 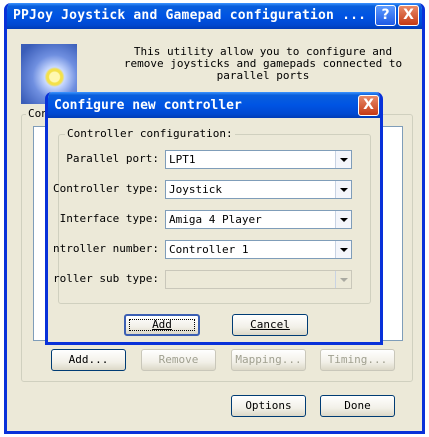 What do you see at coordinates (106, 278) in the screenshot?
I see `controller-sub-type-label: Controller sub type:` at bounding box center [106, 278].